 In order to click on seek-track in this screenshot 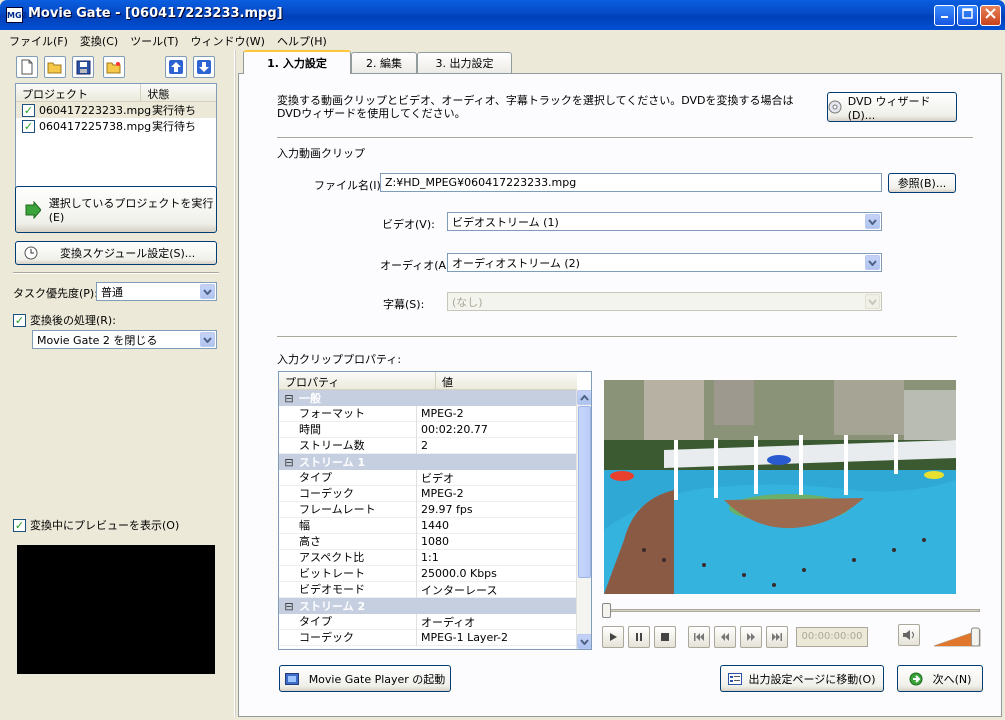, I will do `click(792, 610)`.